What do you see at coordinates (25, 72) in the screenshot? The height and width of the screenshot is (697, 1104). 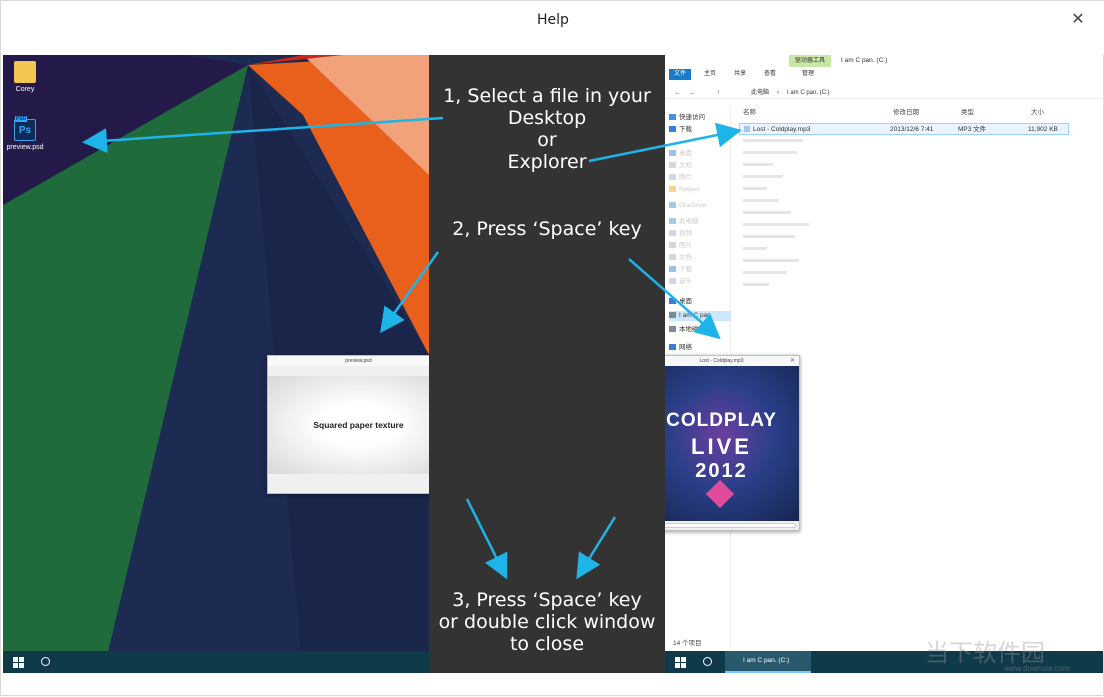 I see `user-folder-icon` at bounding box center [25, 72].